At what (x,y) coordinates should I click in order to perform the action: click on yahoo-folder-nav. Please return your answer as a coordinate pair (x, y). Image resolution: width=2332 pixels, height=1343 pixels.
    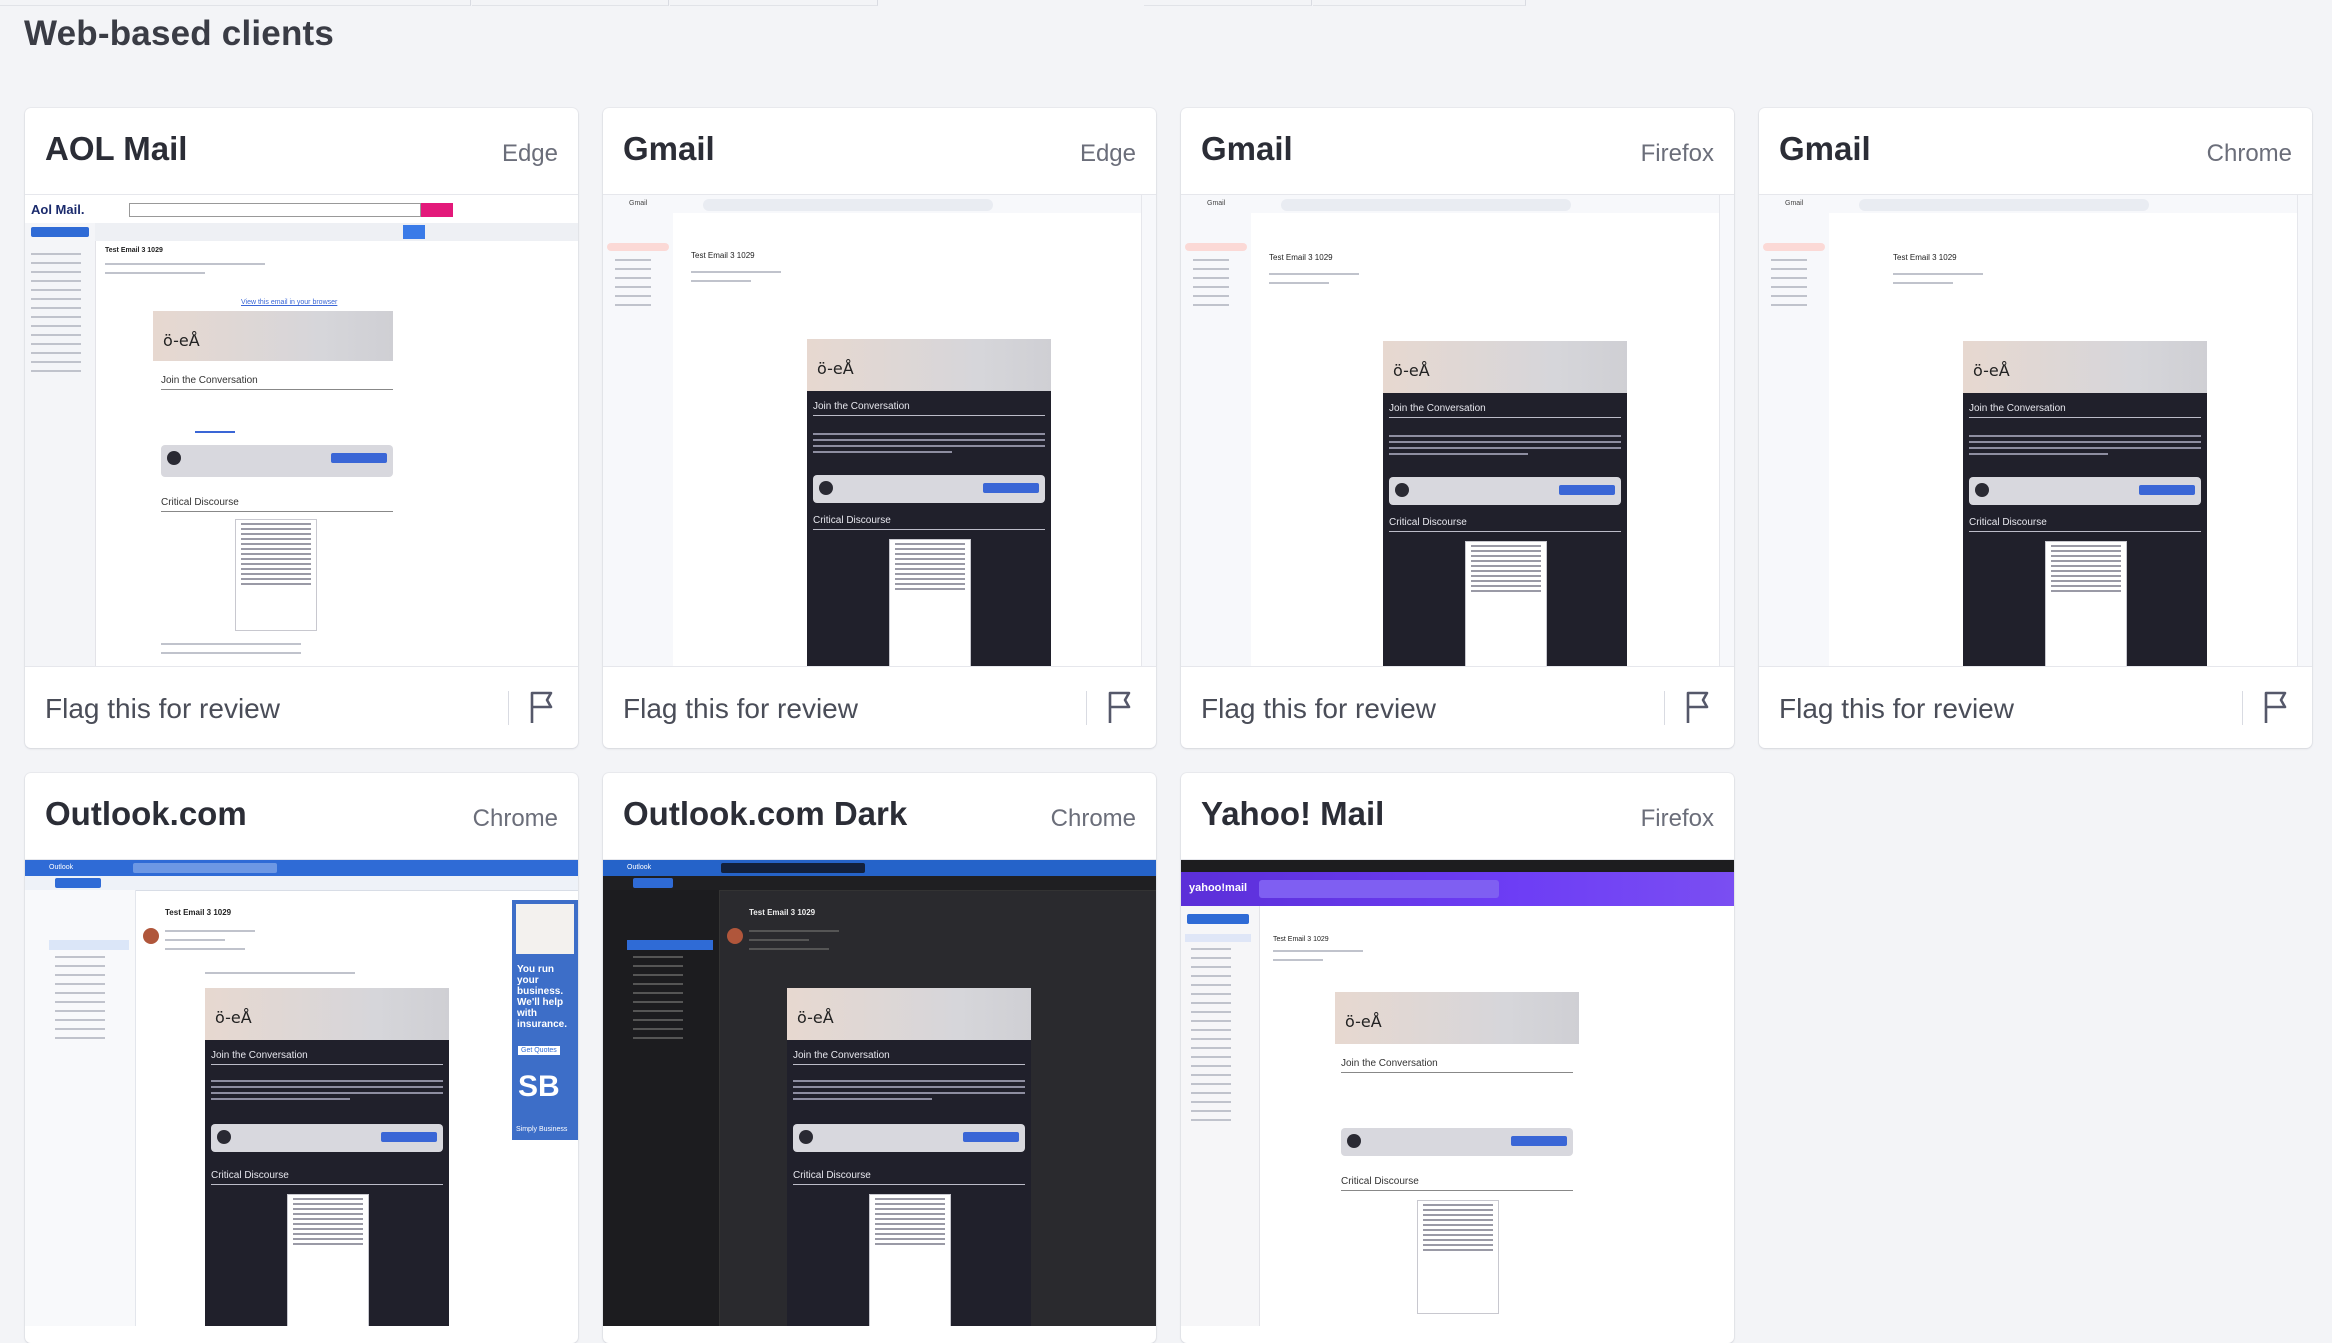
    Looking at the image, I should click on (1220, 1116).